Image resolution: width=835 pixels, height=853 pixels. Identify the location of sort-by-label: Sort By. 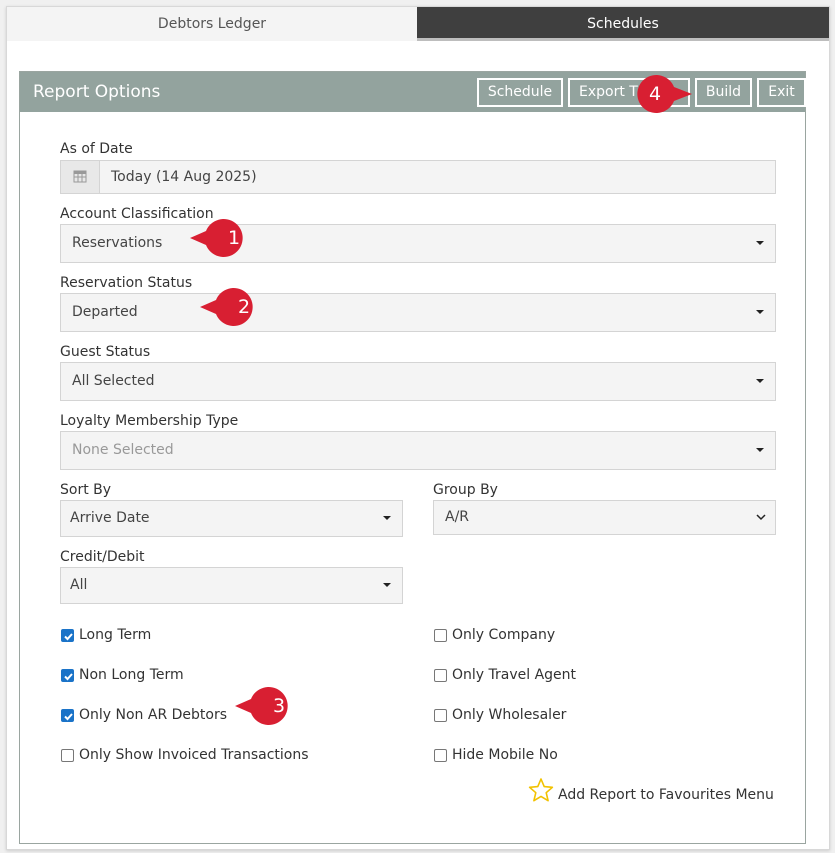
(86, 490).